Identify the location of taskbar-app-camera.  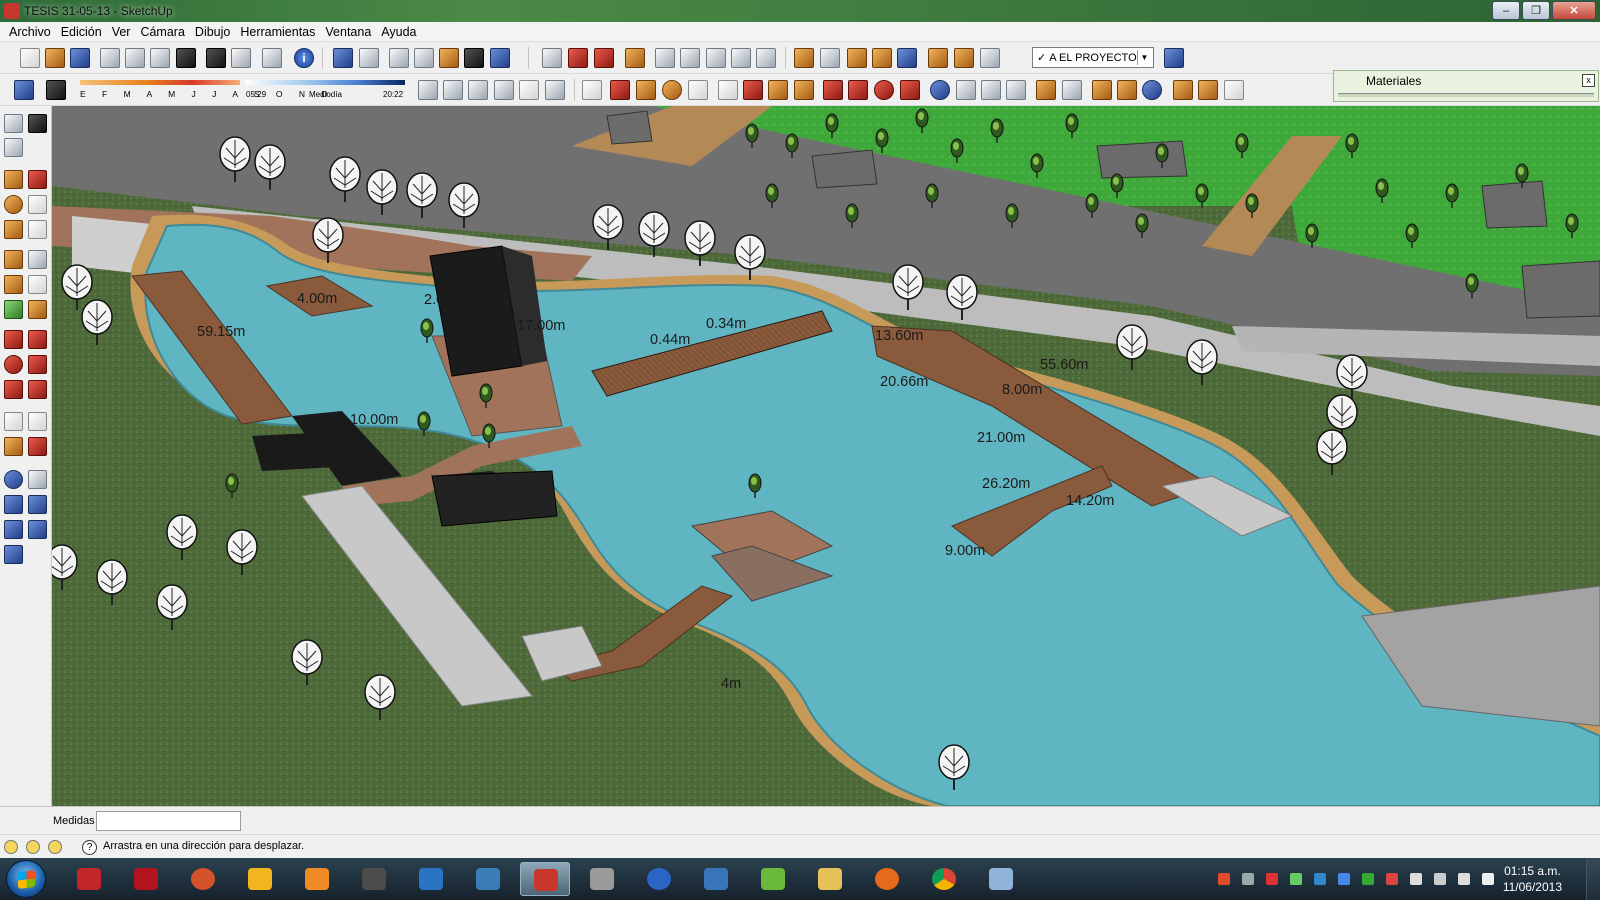
(716, 879).